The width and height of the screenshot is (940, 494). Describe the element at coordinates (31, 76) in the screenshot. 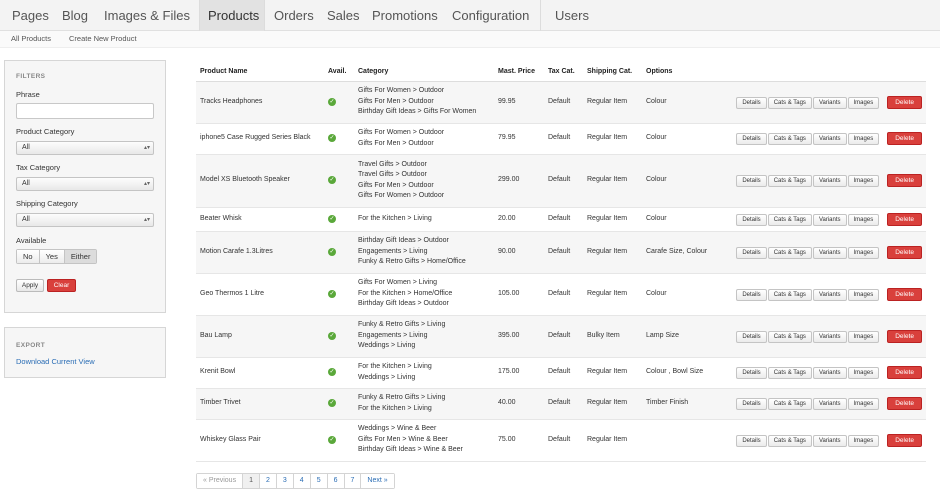

I see `filters-title: FILTERS` at that location.